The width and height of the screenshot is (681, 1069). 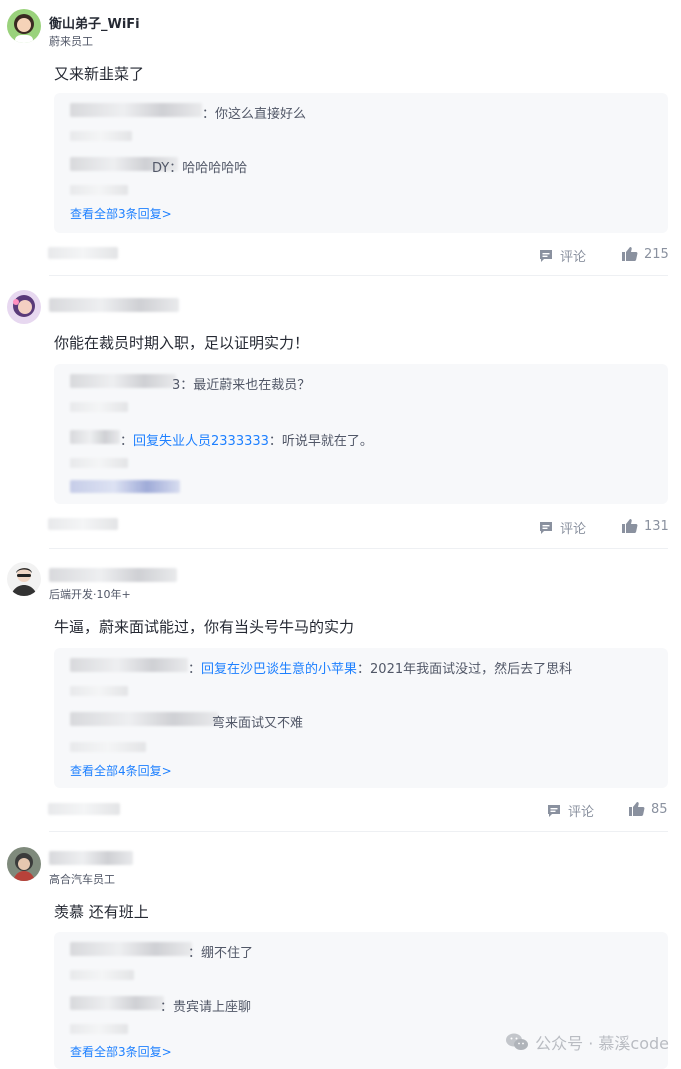 What do you see at coordinates (659, 809) in the screenshot?
I see `like-count: 85` at bounding box center [659, 809].